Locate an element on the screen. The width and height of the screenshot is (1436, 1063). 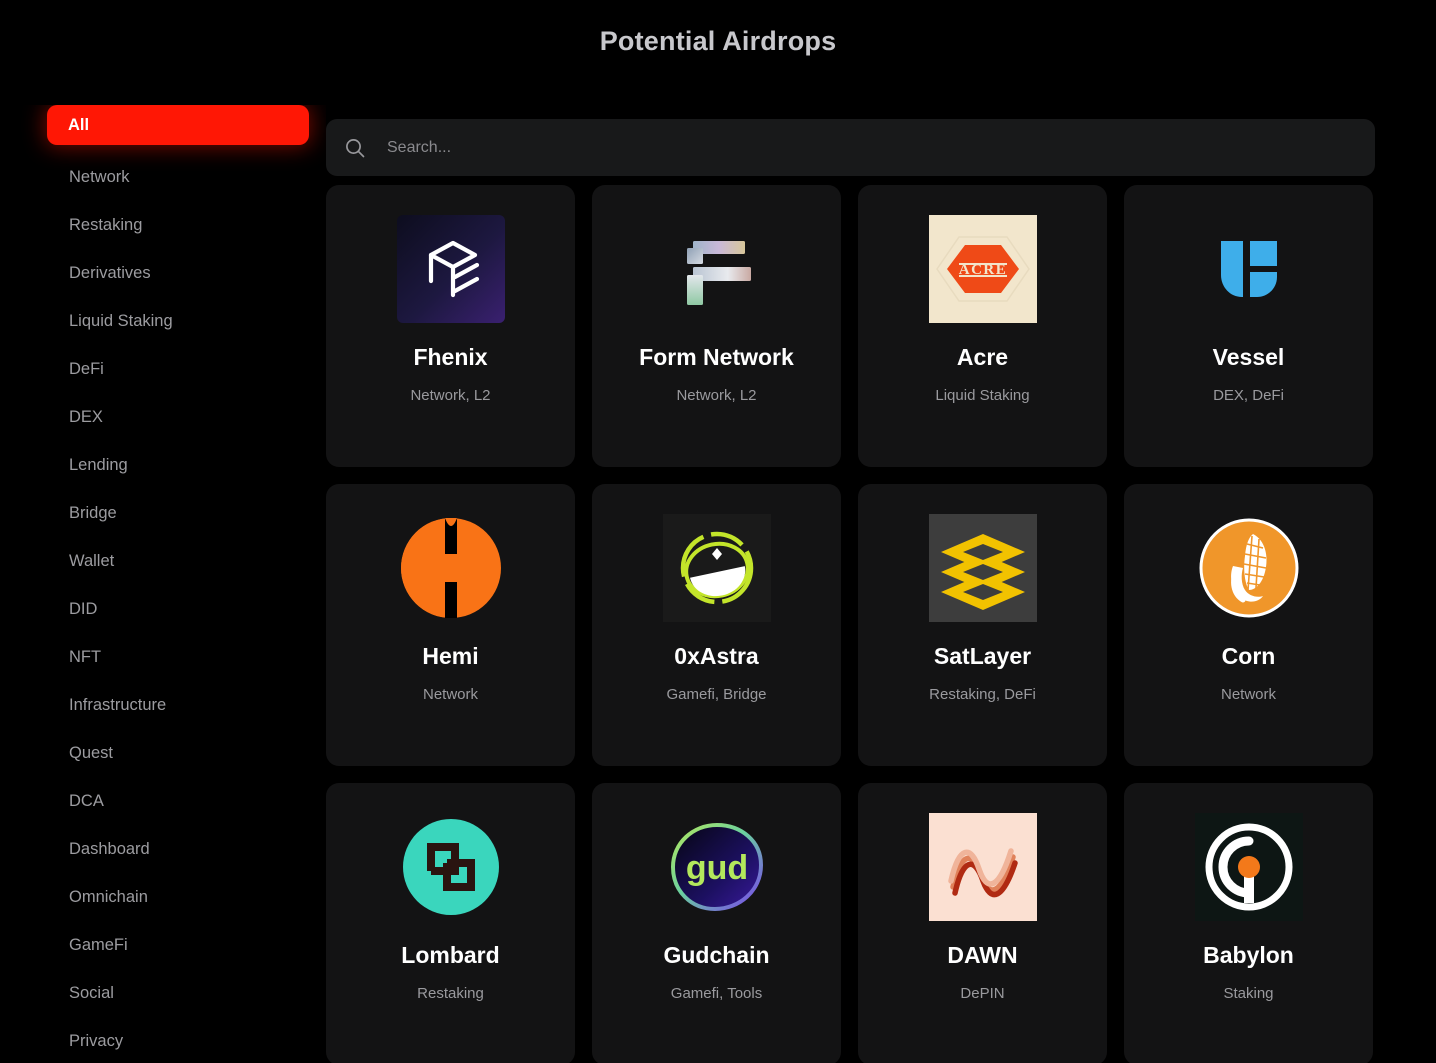
airdrop-card: 0xAstra Gamefi, Bridge is located at coordinates (716, 625).